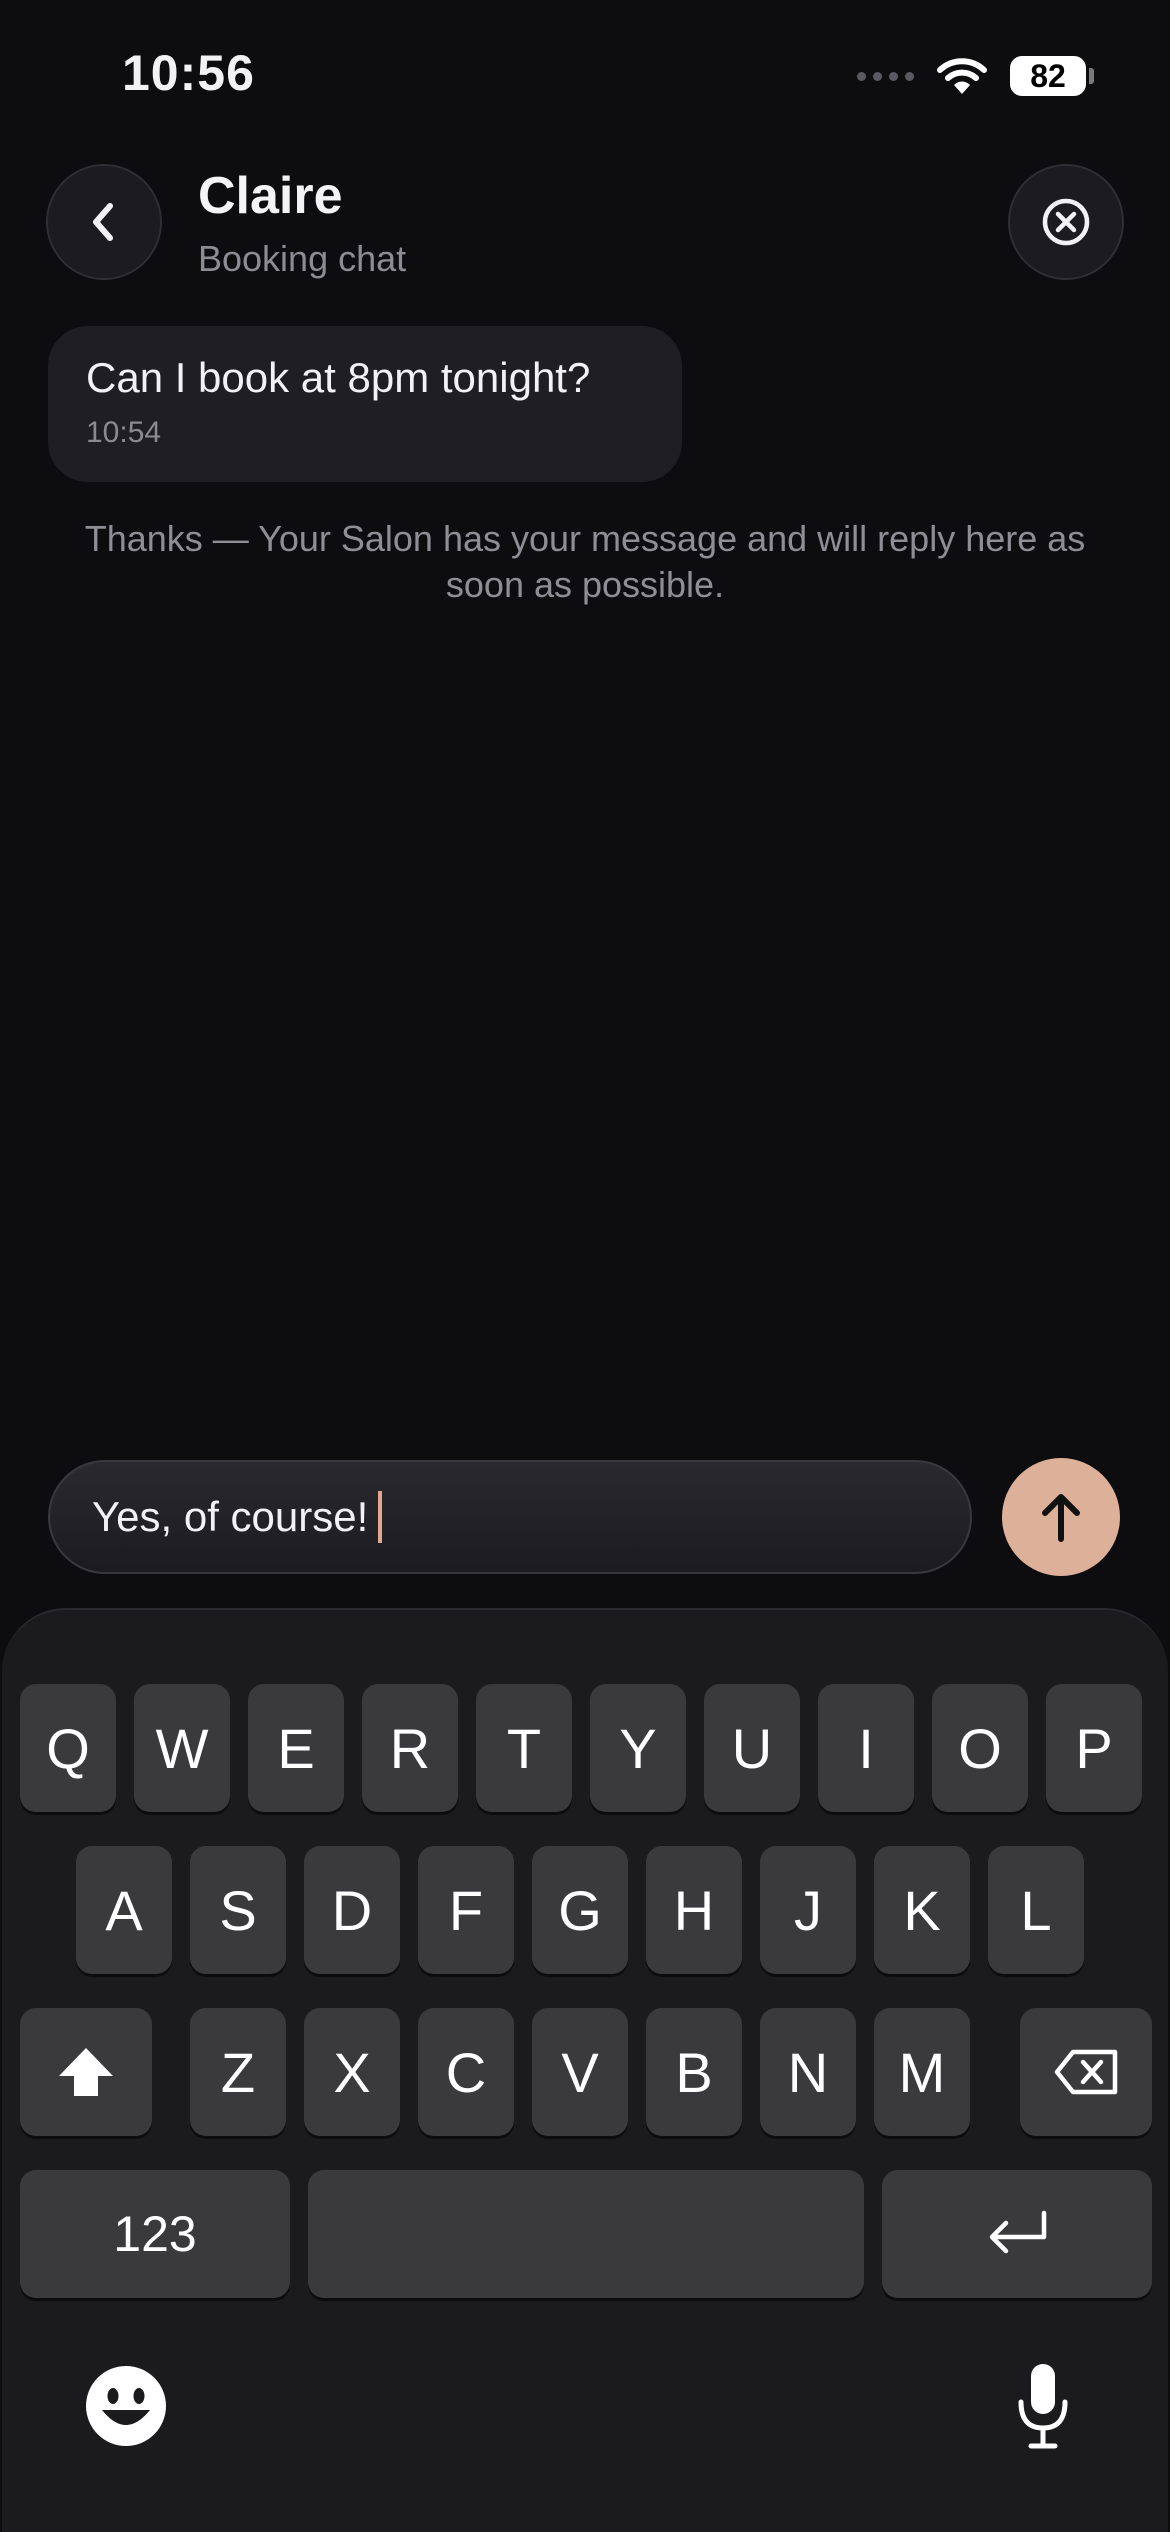 The width and height of the screenshot is (1170, 2532). I want to click on close-button, so click(1066, 222).